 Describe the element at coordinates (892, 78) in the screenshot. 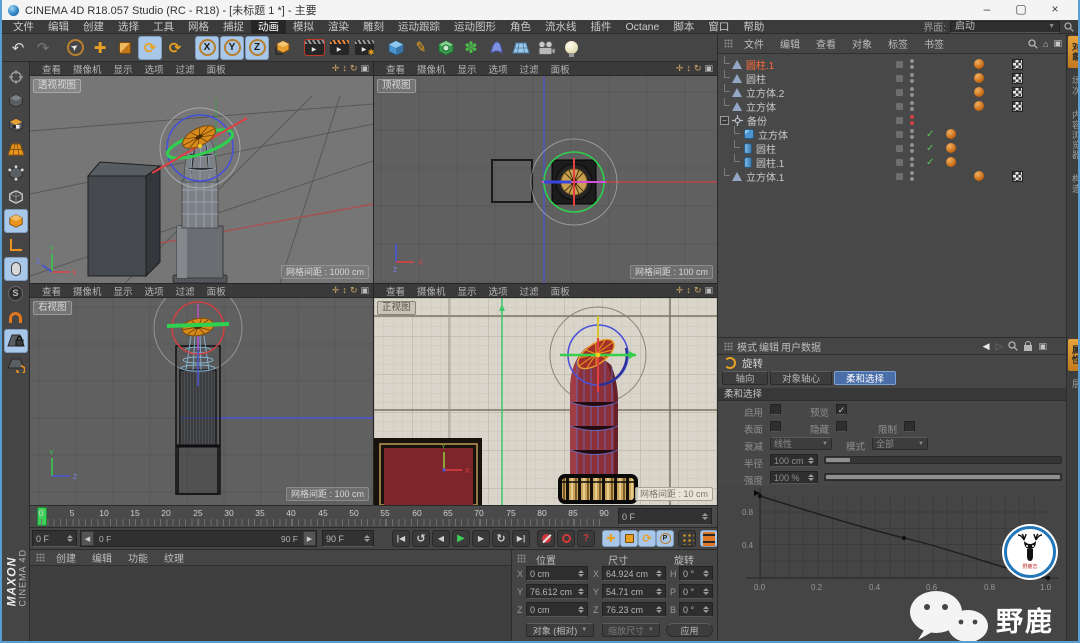

I see `object-row: 圆柱` at that location.